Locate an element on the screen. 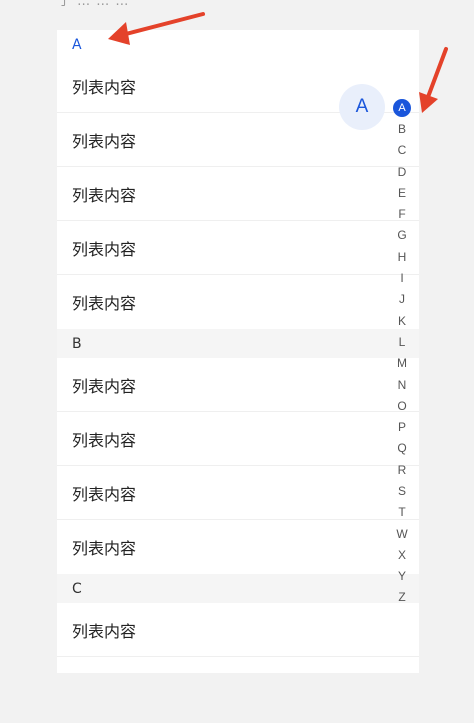  index-letter-d: D is located at coordinates (402, 171).